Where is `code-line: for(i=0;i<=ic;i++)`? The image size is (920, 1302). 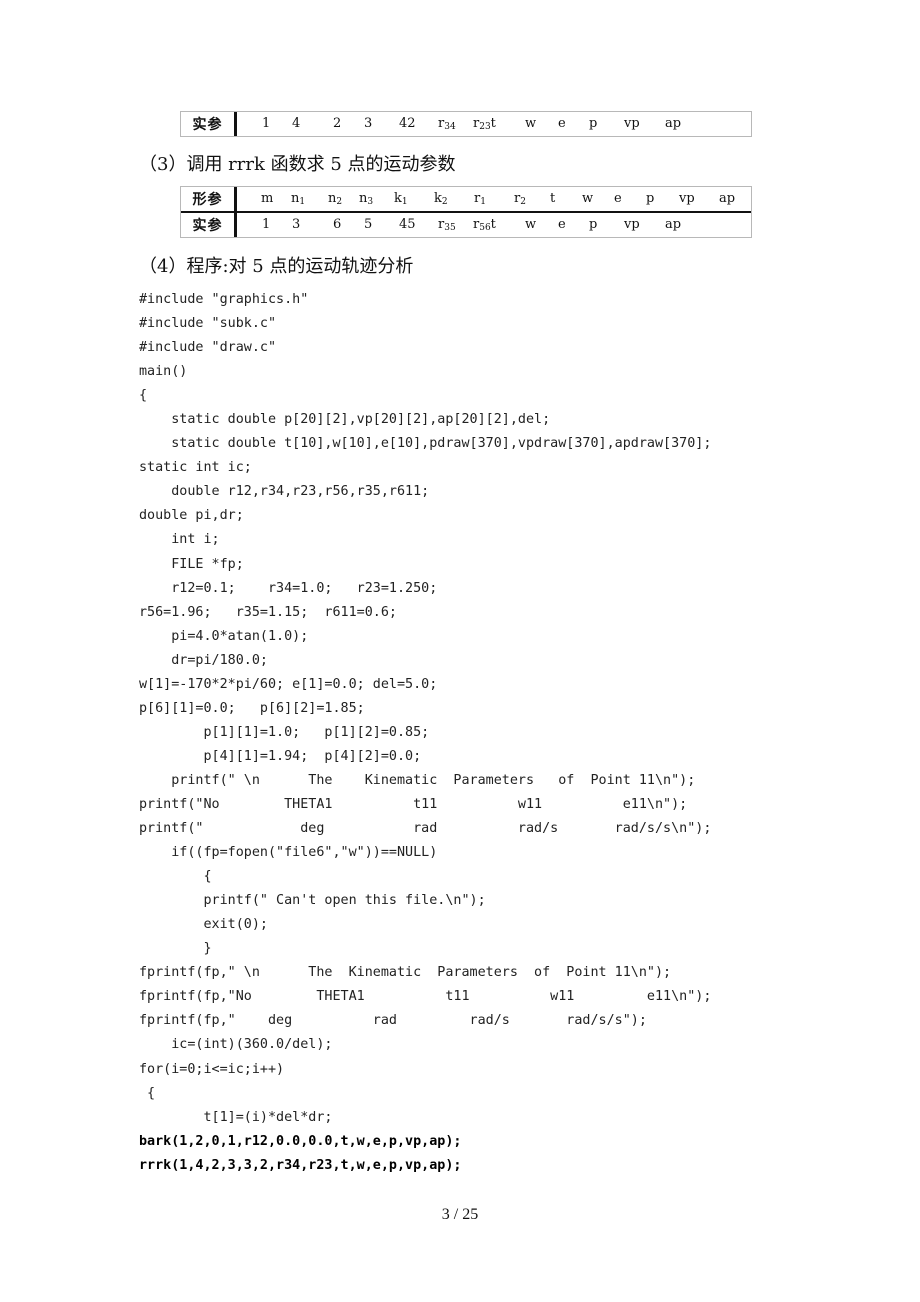 code-line: for(i=0;i<=ic;i++) is located at coordinates (212, 1069).